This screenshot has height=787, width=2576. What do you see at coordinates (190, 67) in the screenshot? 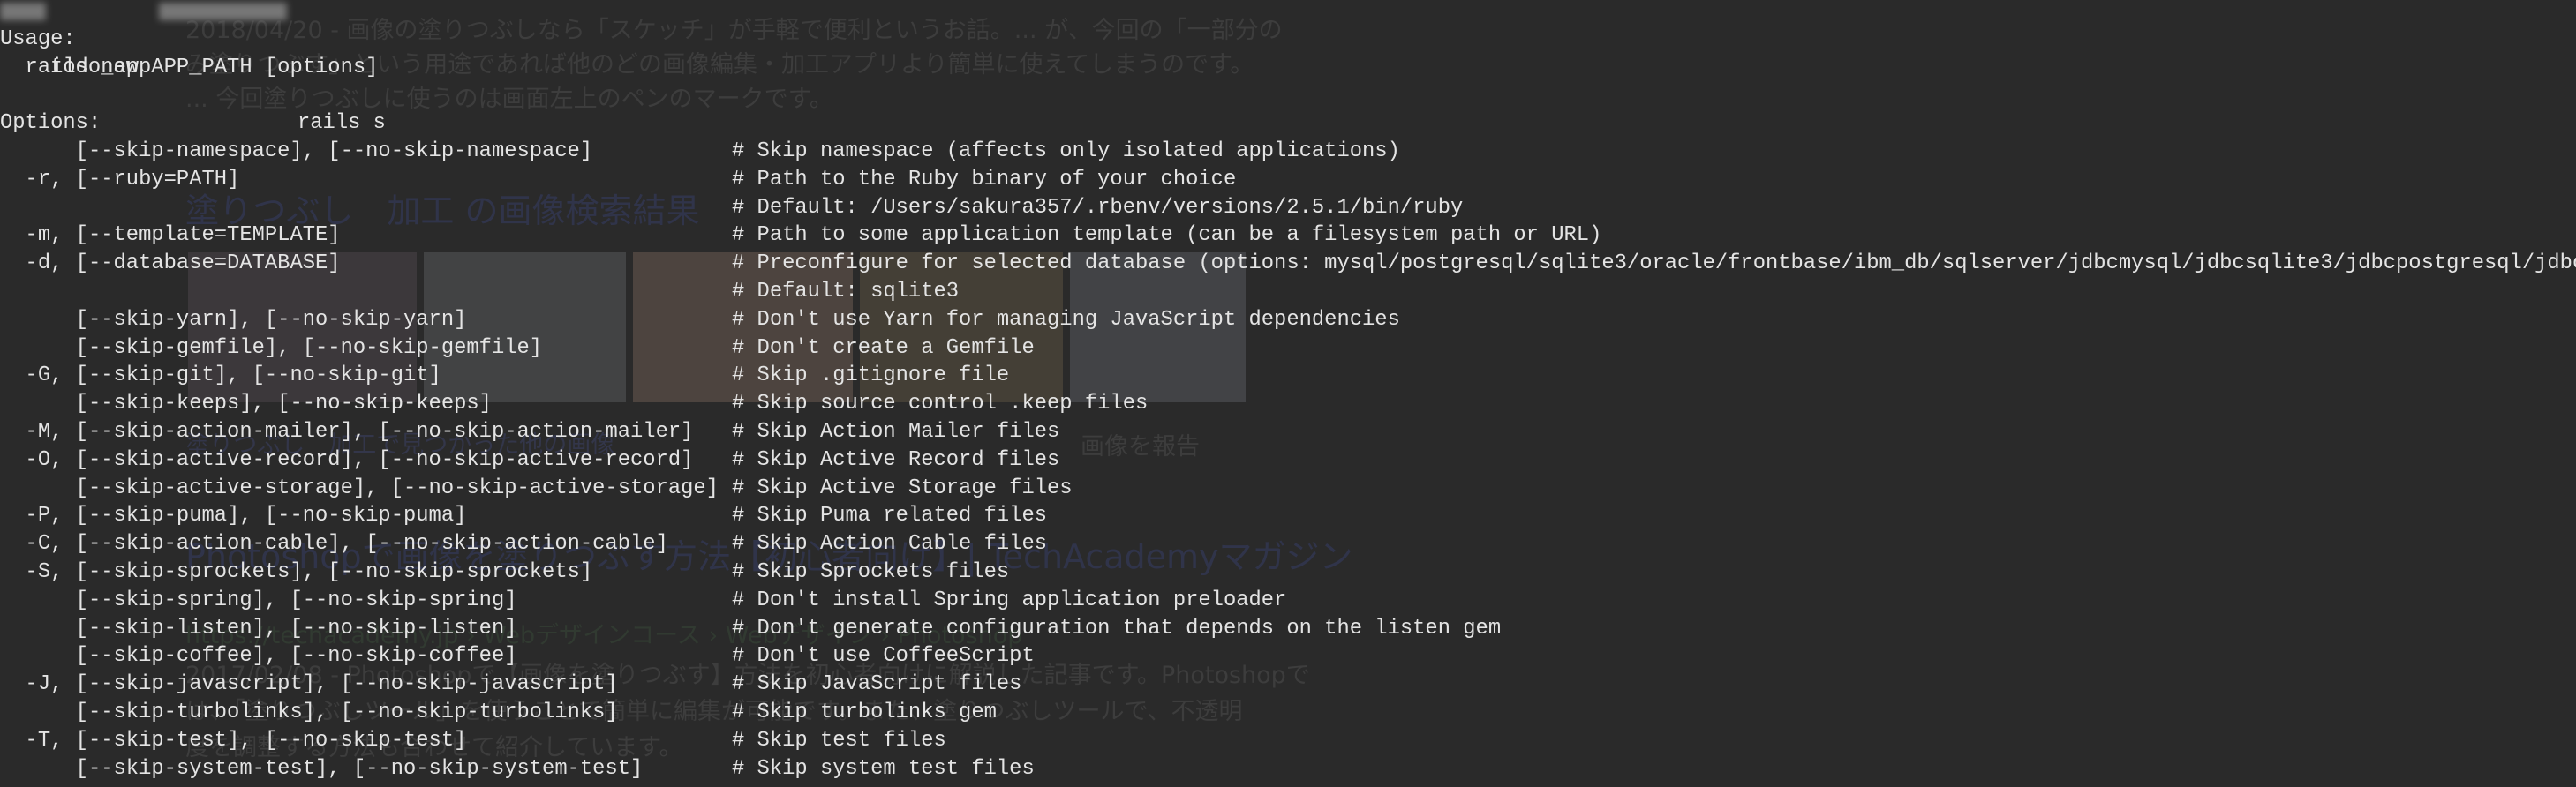
I see `usage-line: rails new APP_PATH [options]` at bounding box center [190, 67].